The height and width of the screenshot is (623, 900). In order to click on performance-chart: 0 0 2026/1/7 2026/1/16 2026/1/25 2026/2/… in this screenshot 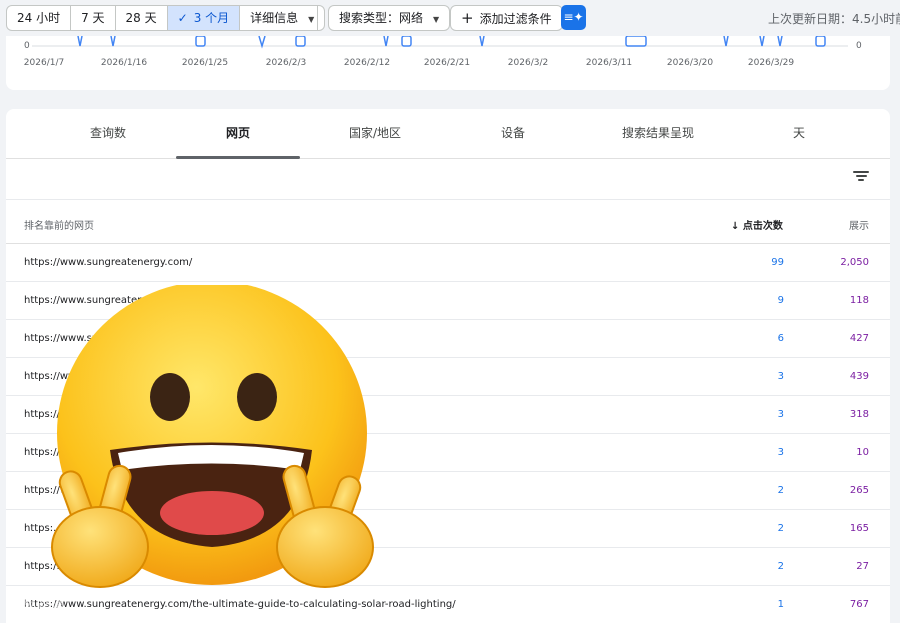, I will do `click(448, 63)`.